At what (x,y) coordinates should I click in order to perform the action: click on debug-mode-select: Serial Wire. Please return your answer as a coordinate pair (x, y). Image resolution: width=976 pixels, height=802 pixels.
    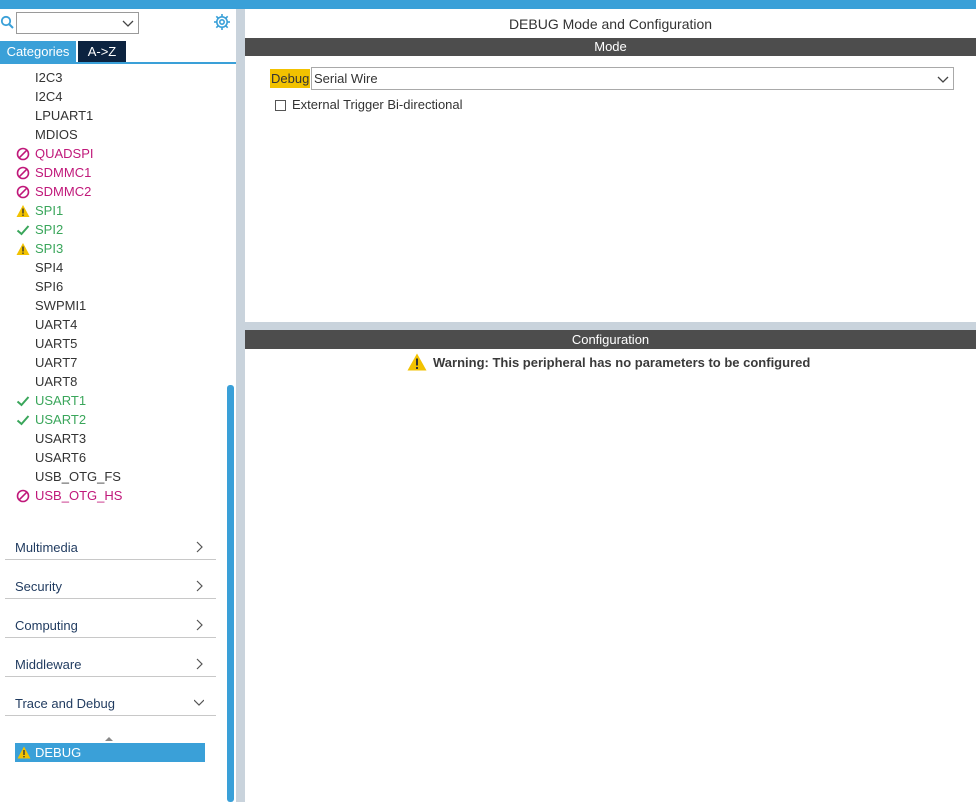
    Looking at the image, I should click on (632, 78).